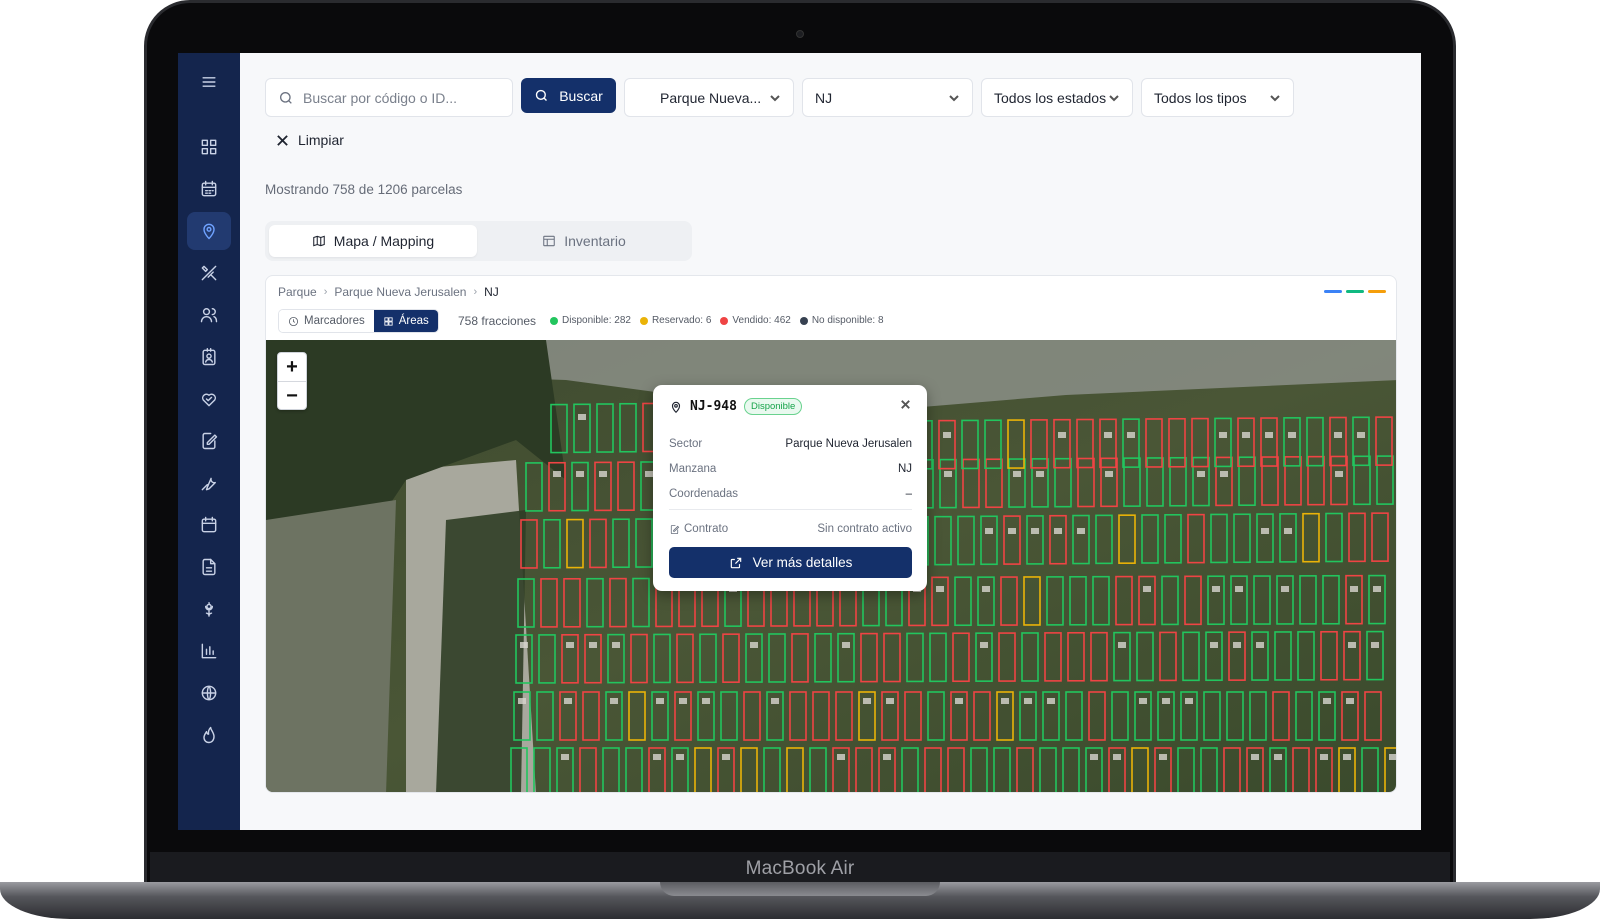 The image size is (1600, 919). What do you see at coordinates (904, 469) in the screenshot?
I see `row-value: NJ` at bounding box center [904, 469].